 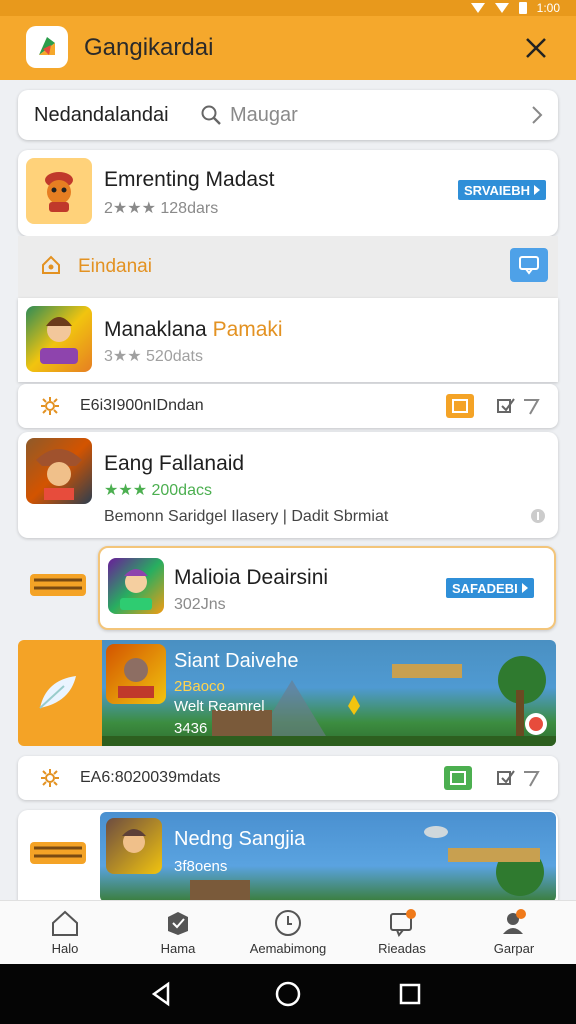 I want to click on nav-label: Halo, so click(x=65, y=948).